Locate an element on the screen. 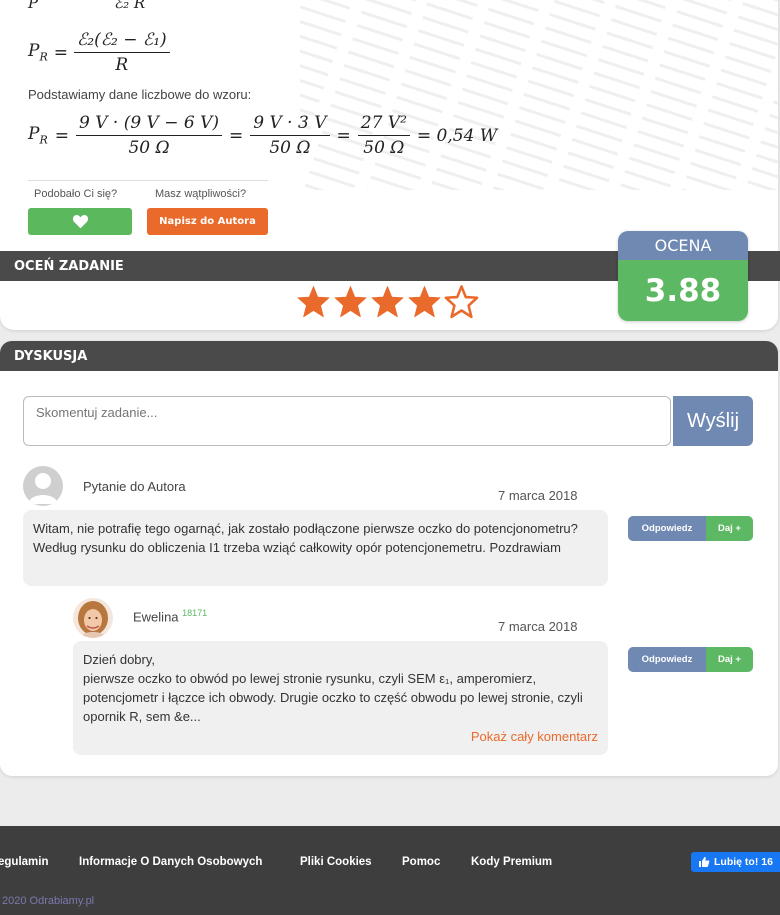 The height and width of the screenshot is (915, 780). facebook-like-button: Lubię to! 16 is located at coordinates (735, 862).